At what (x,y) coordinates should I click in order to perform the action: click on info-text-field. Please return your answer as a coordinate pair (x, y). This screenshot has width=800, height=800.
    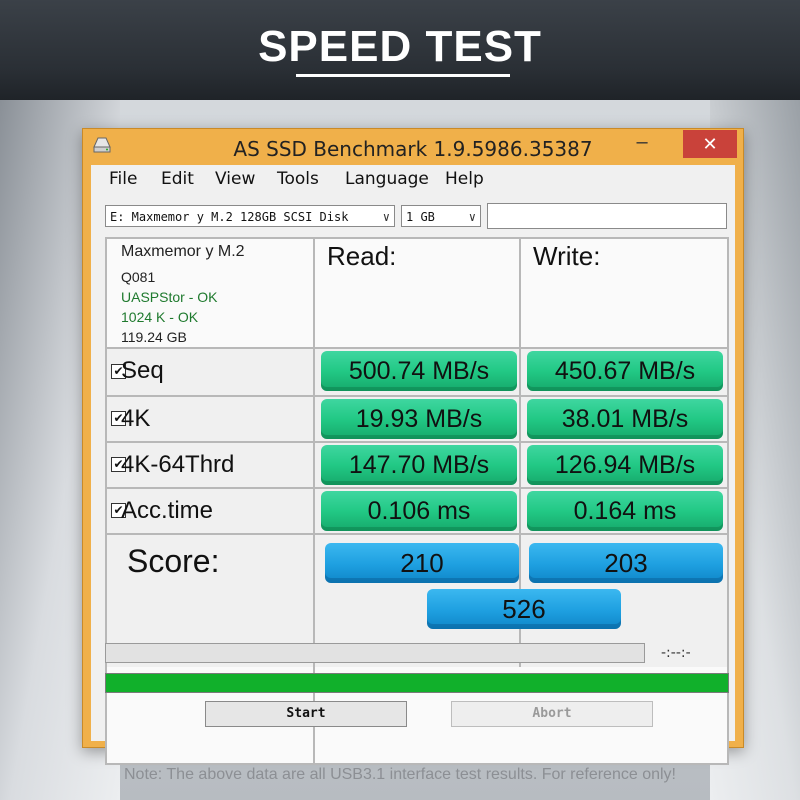
    Looking at the image, I should click on (607, 216).